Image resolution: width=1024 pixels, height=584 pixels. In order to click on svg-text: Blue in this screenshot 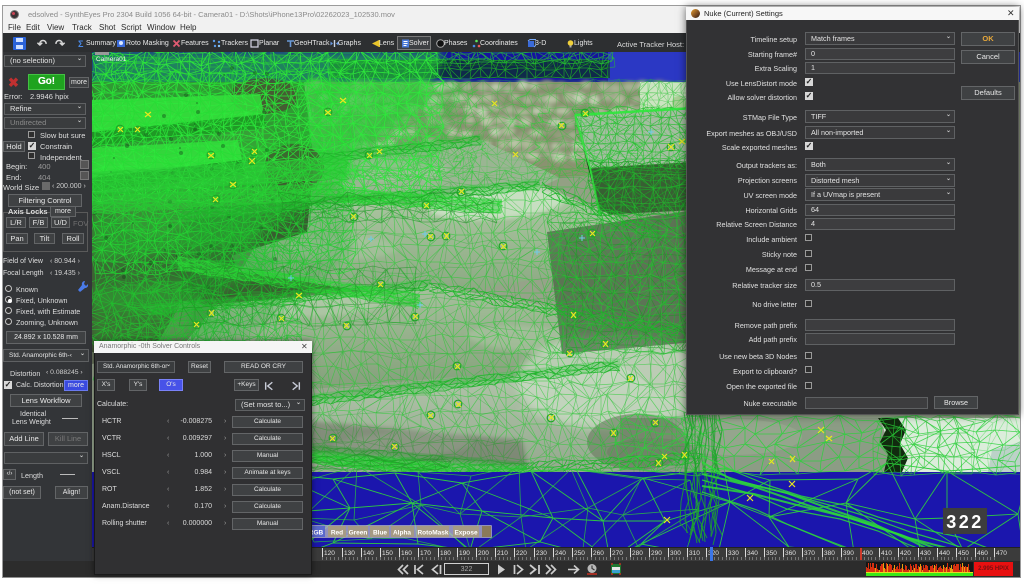, I will do `click(380, 533)`.